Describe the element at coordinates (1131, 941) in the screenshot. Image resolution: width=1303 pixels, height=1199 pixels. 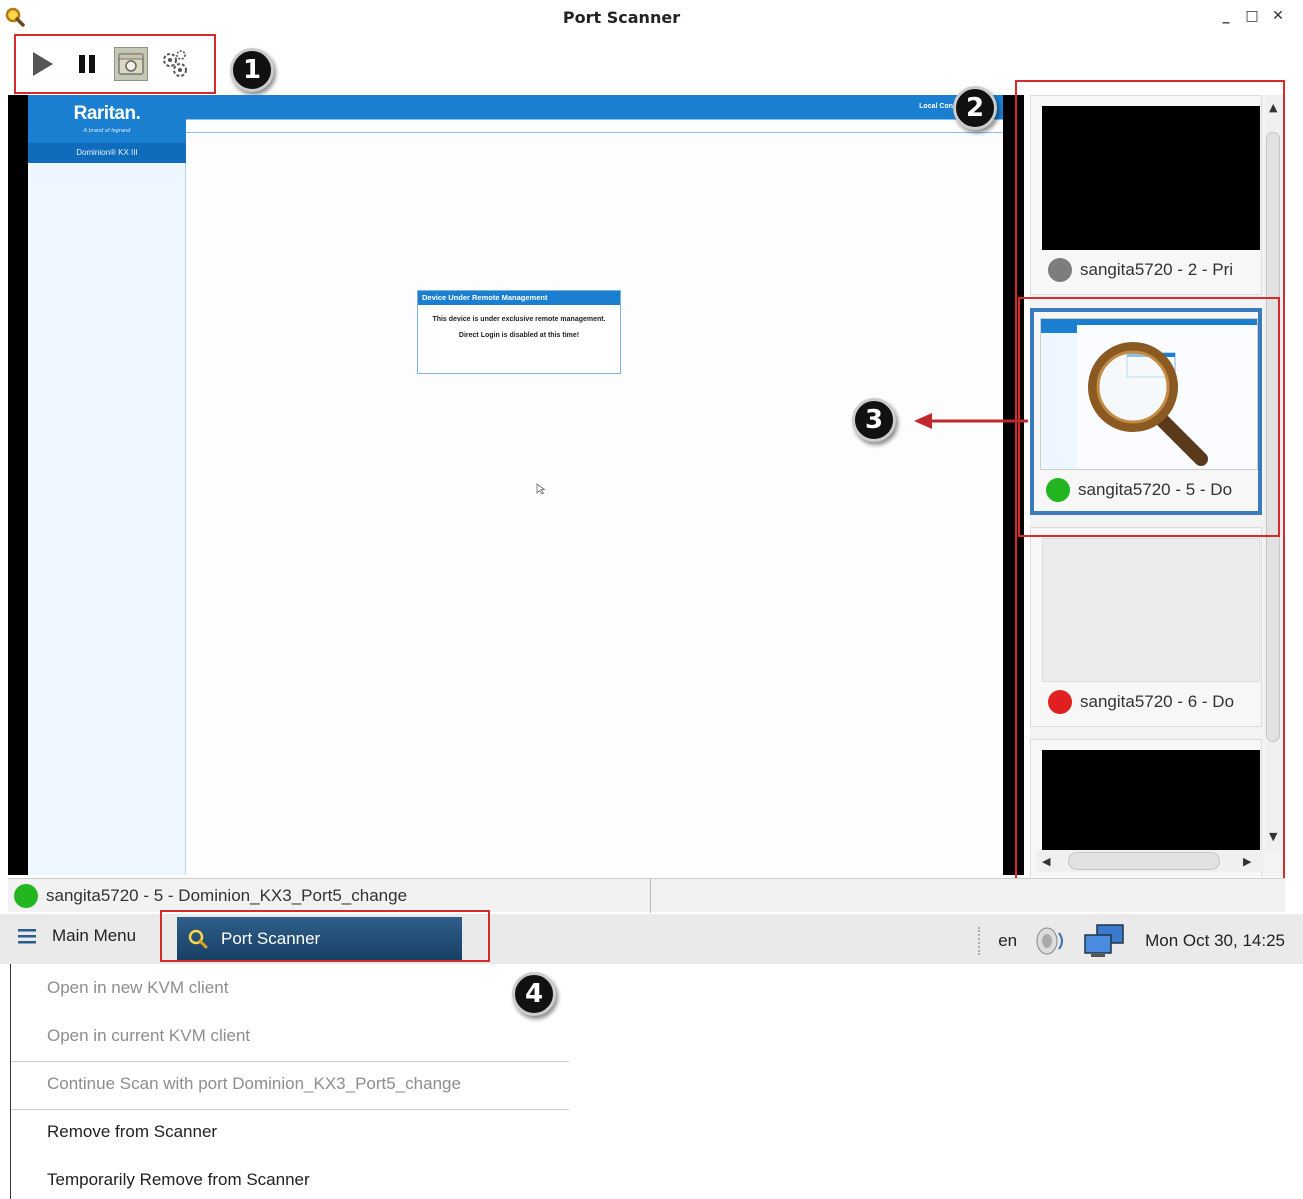
I see `system-tray: en Mon Oct 30, 14:25` at that location.